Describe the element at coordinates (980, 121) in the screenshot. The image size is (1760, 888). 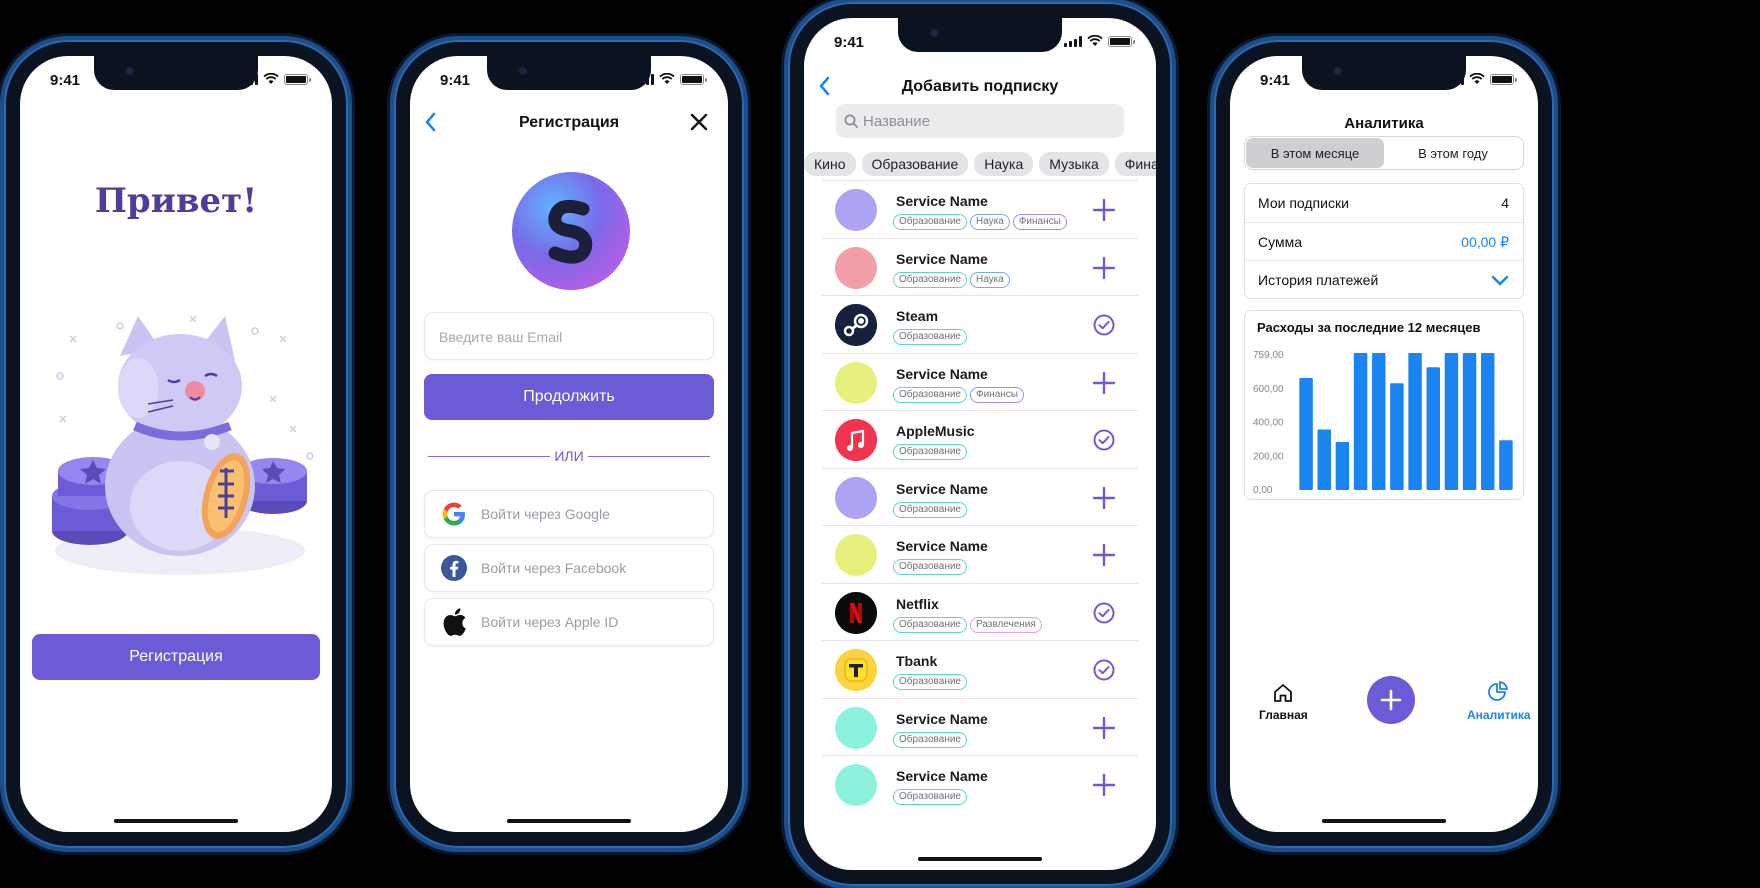
I see `search-input: Название` at that location.